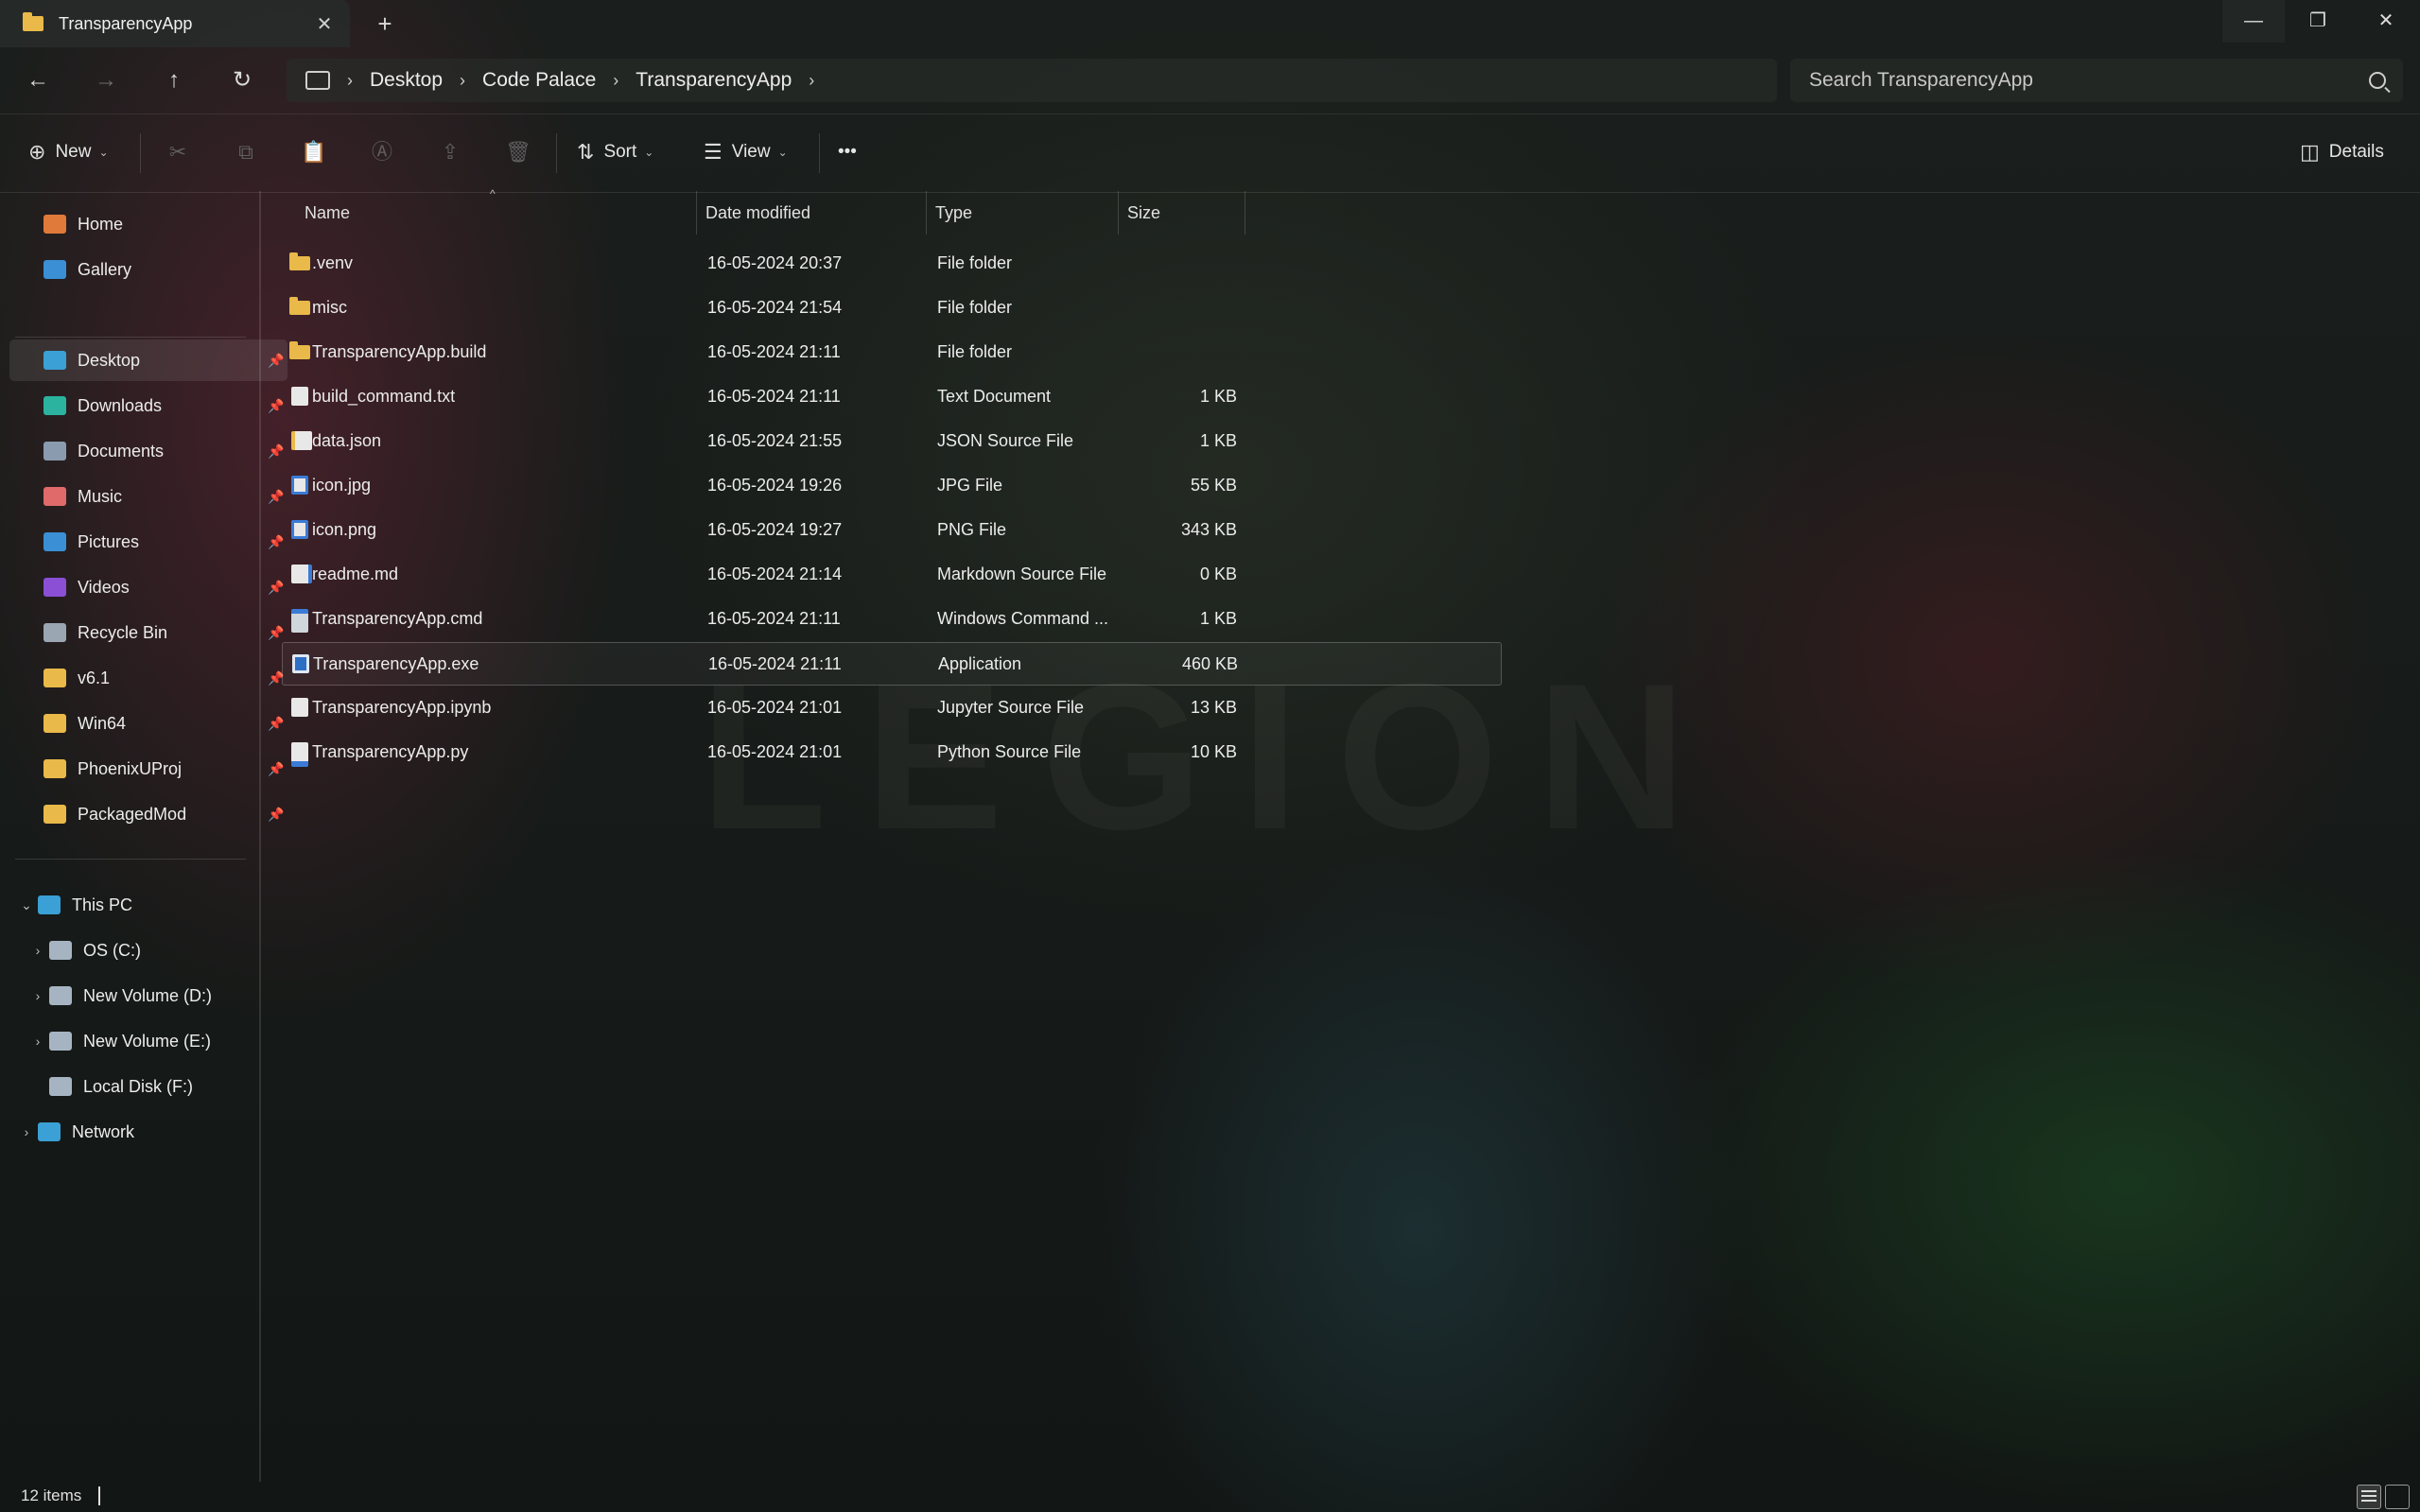 This screenshot has height=1512, width=2420. I want to click on file-type: Markdown Source File, so click(1022, 574).